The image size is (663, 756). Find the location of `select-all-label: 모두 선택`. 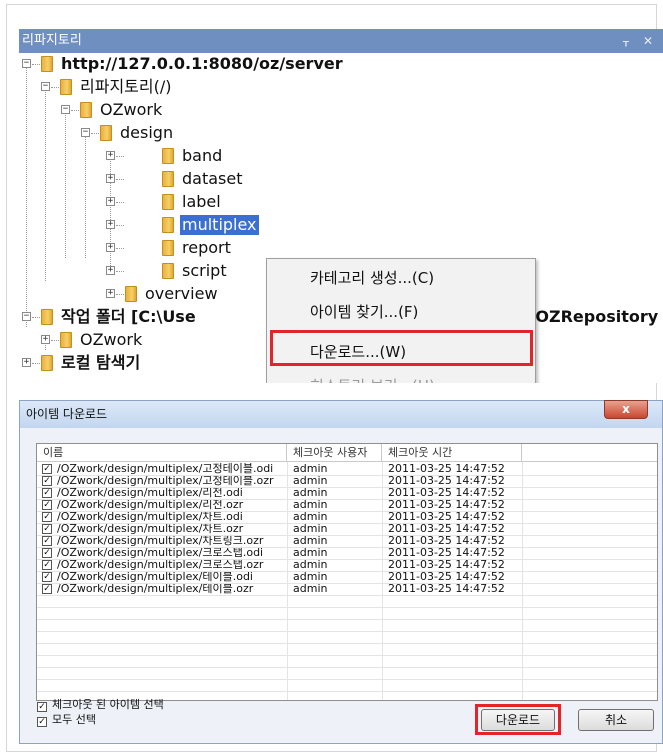

select-all-label: 모두 선택 is located at coordinates (74, 719).